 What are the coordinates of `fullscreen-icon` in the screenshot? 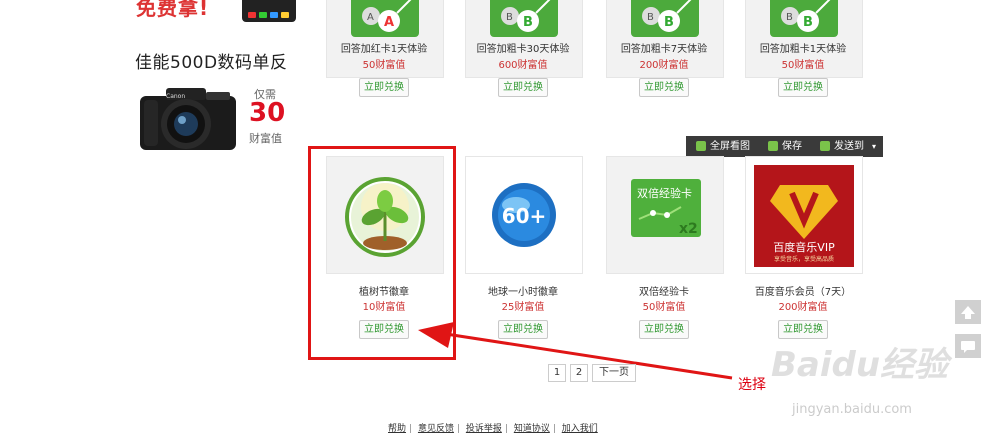 It's located at (701, 146).